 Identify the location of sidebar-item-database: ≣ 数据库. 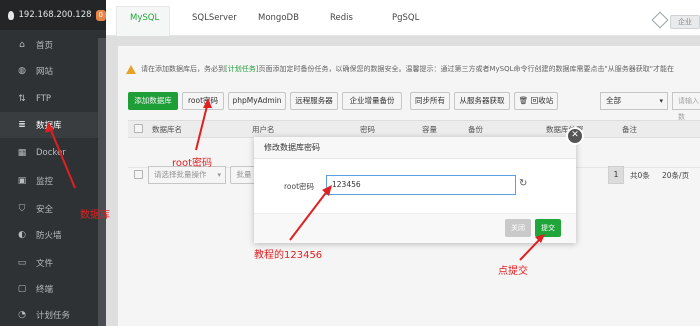
(49, 125).